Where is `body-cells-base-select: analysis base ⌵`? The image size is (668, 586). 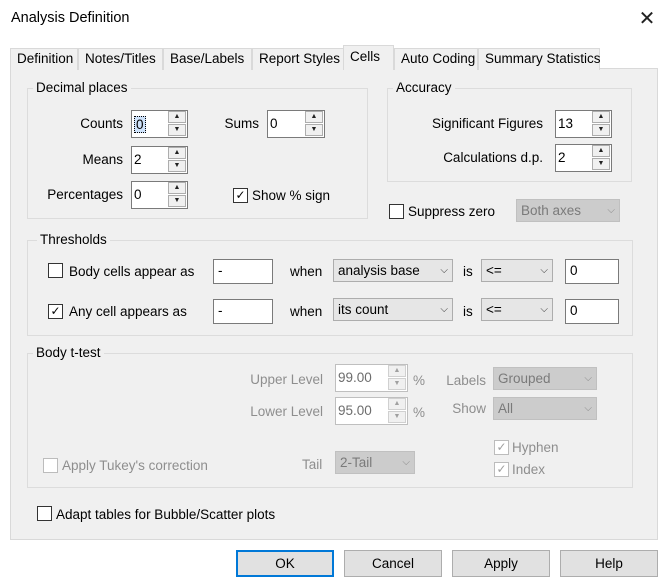 body-cells-base-select: analysis base ⌵ is located at coordinates (393, 270).